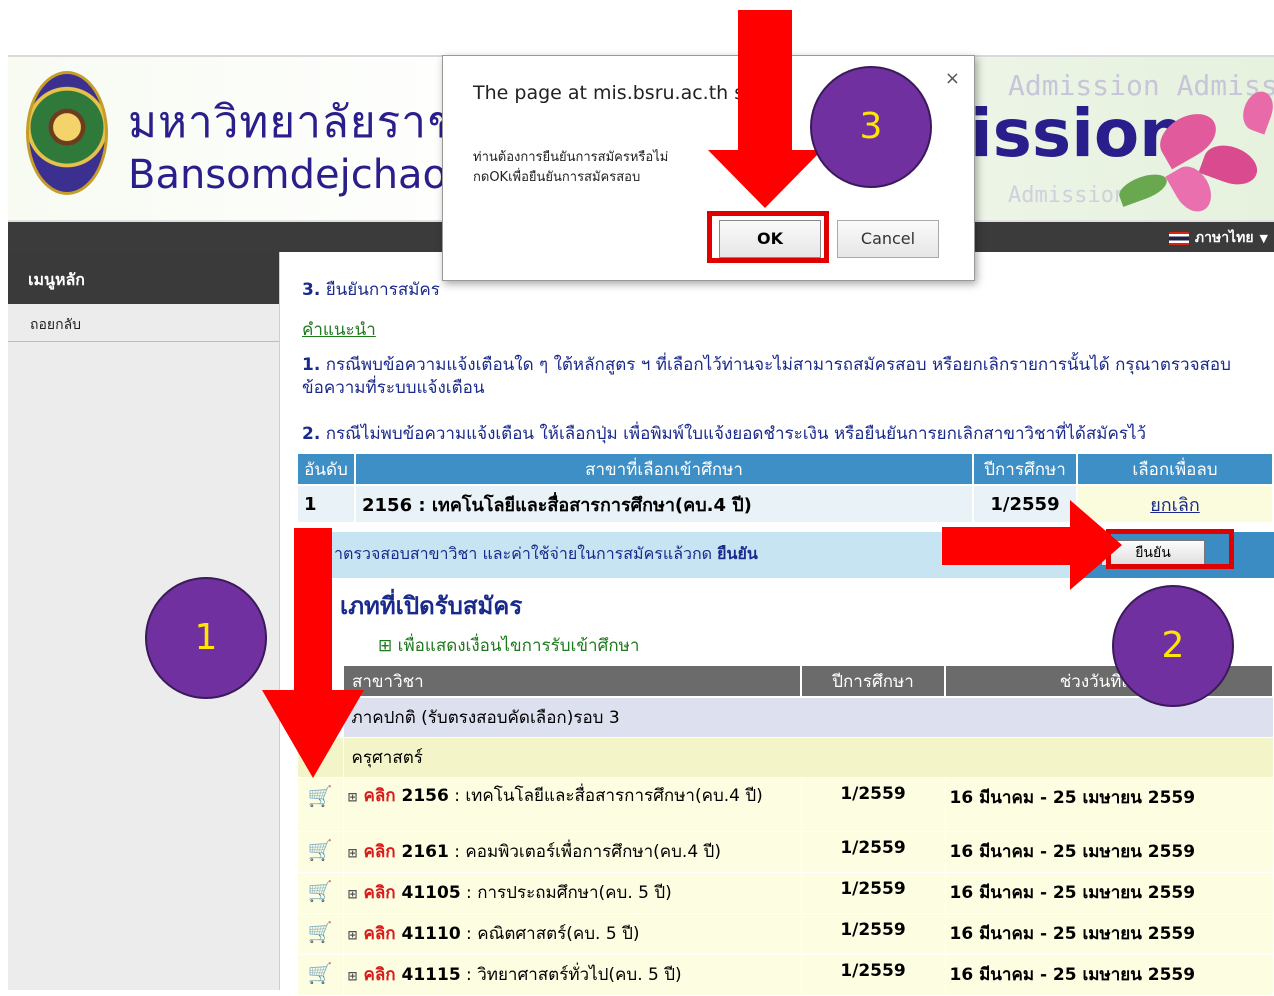 This screenshot has height=996, width=1274. Describe the element at coordinates (571, 975) in the screenshot. I see `program-name: : วิทยาศาสตร์ทั่วไป(คบ. 5 ปี)` at that location.